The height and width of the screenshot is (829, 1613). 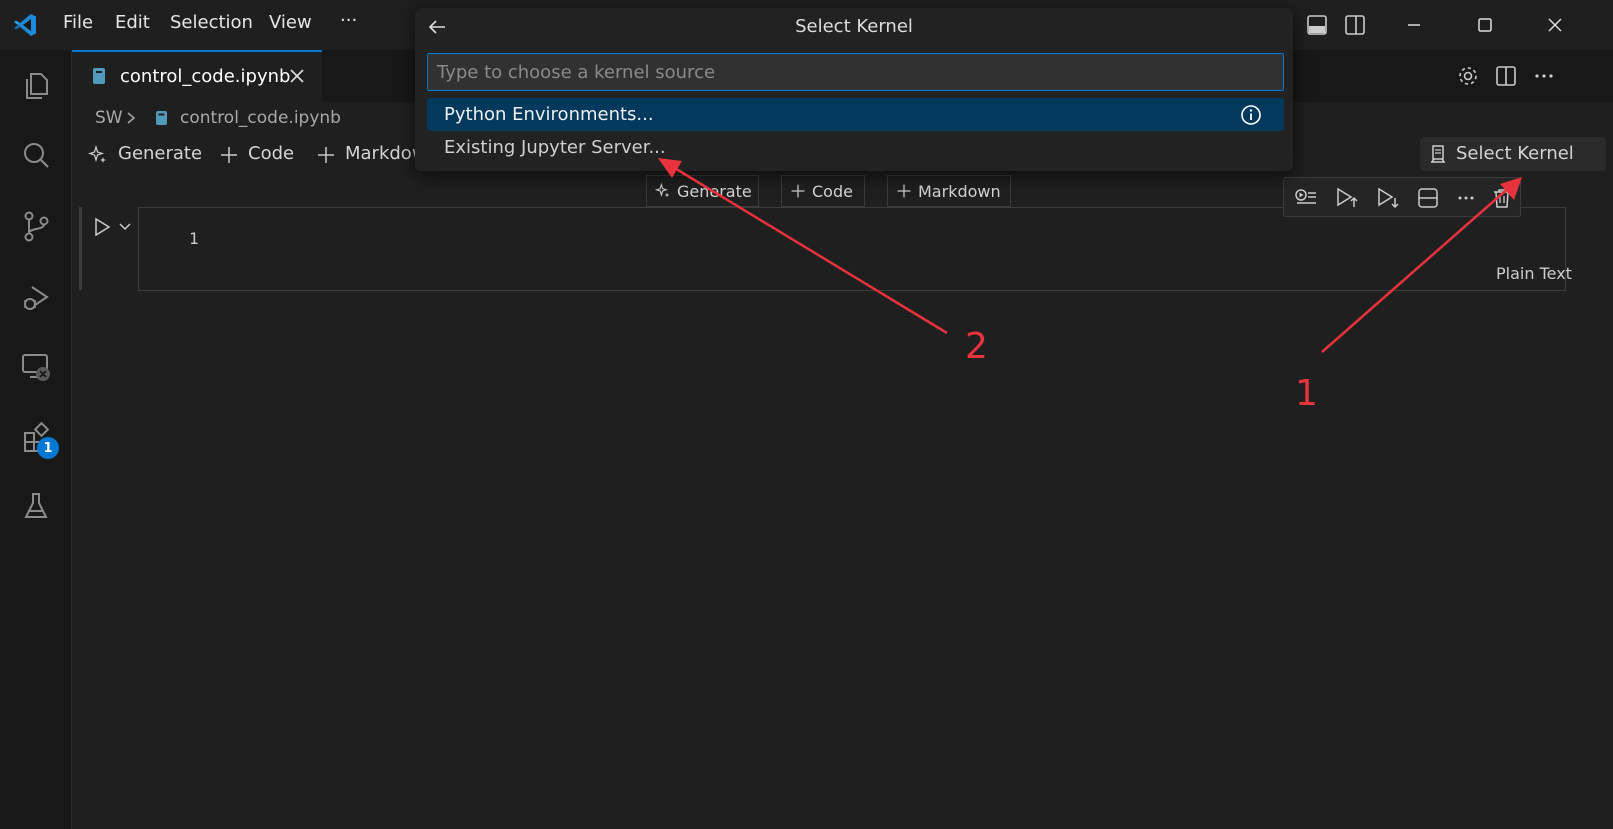 I want to click on testing-icon, so click(x=36, y=506).